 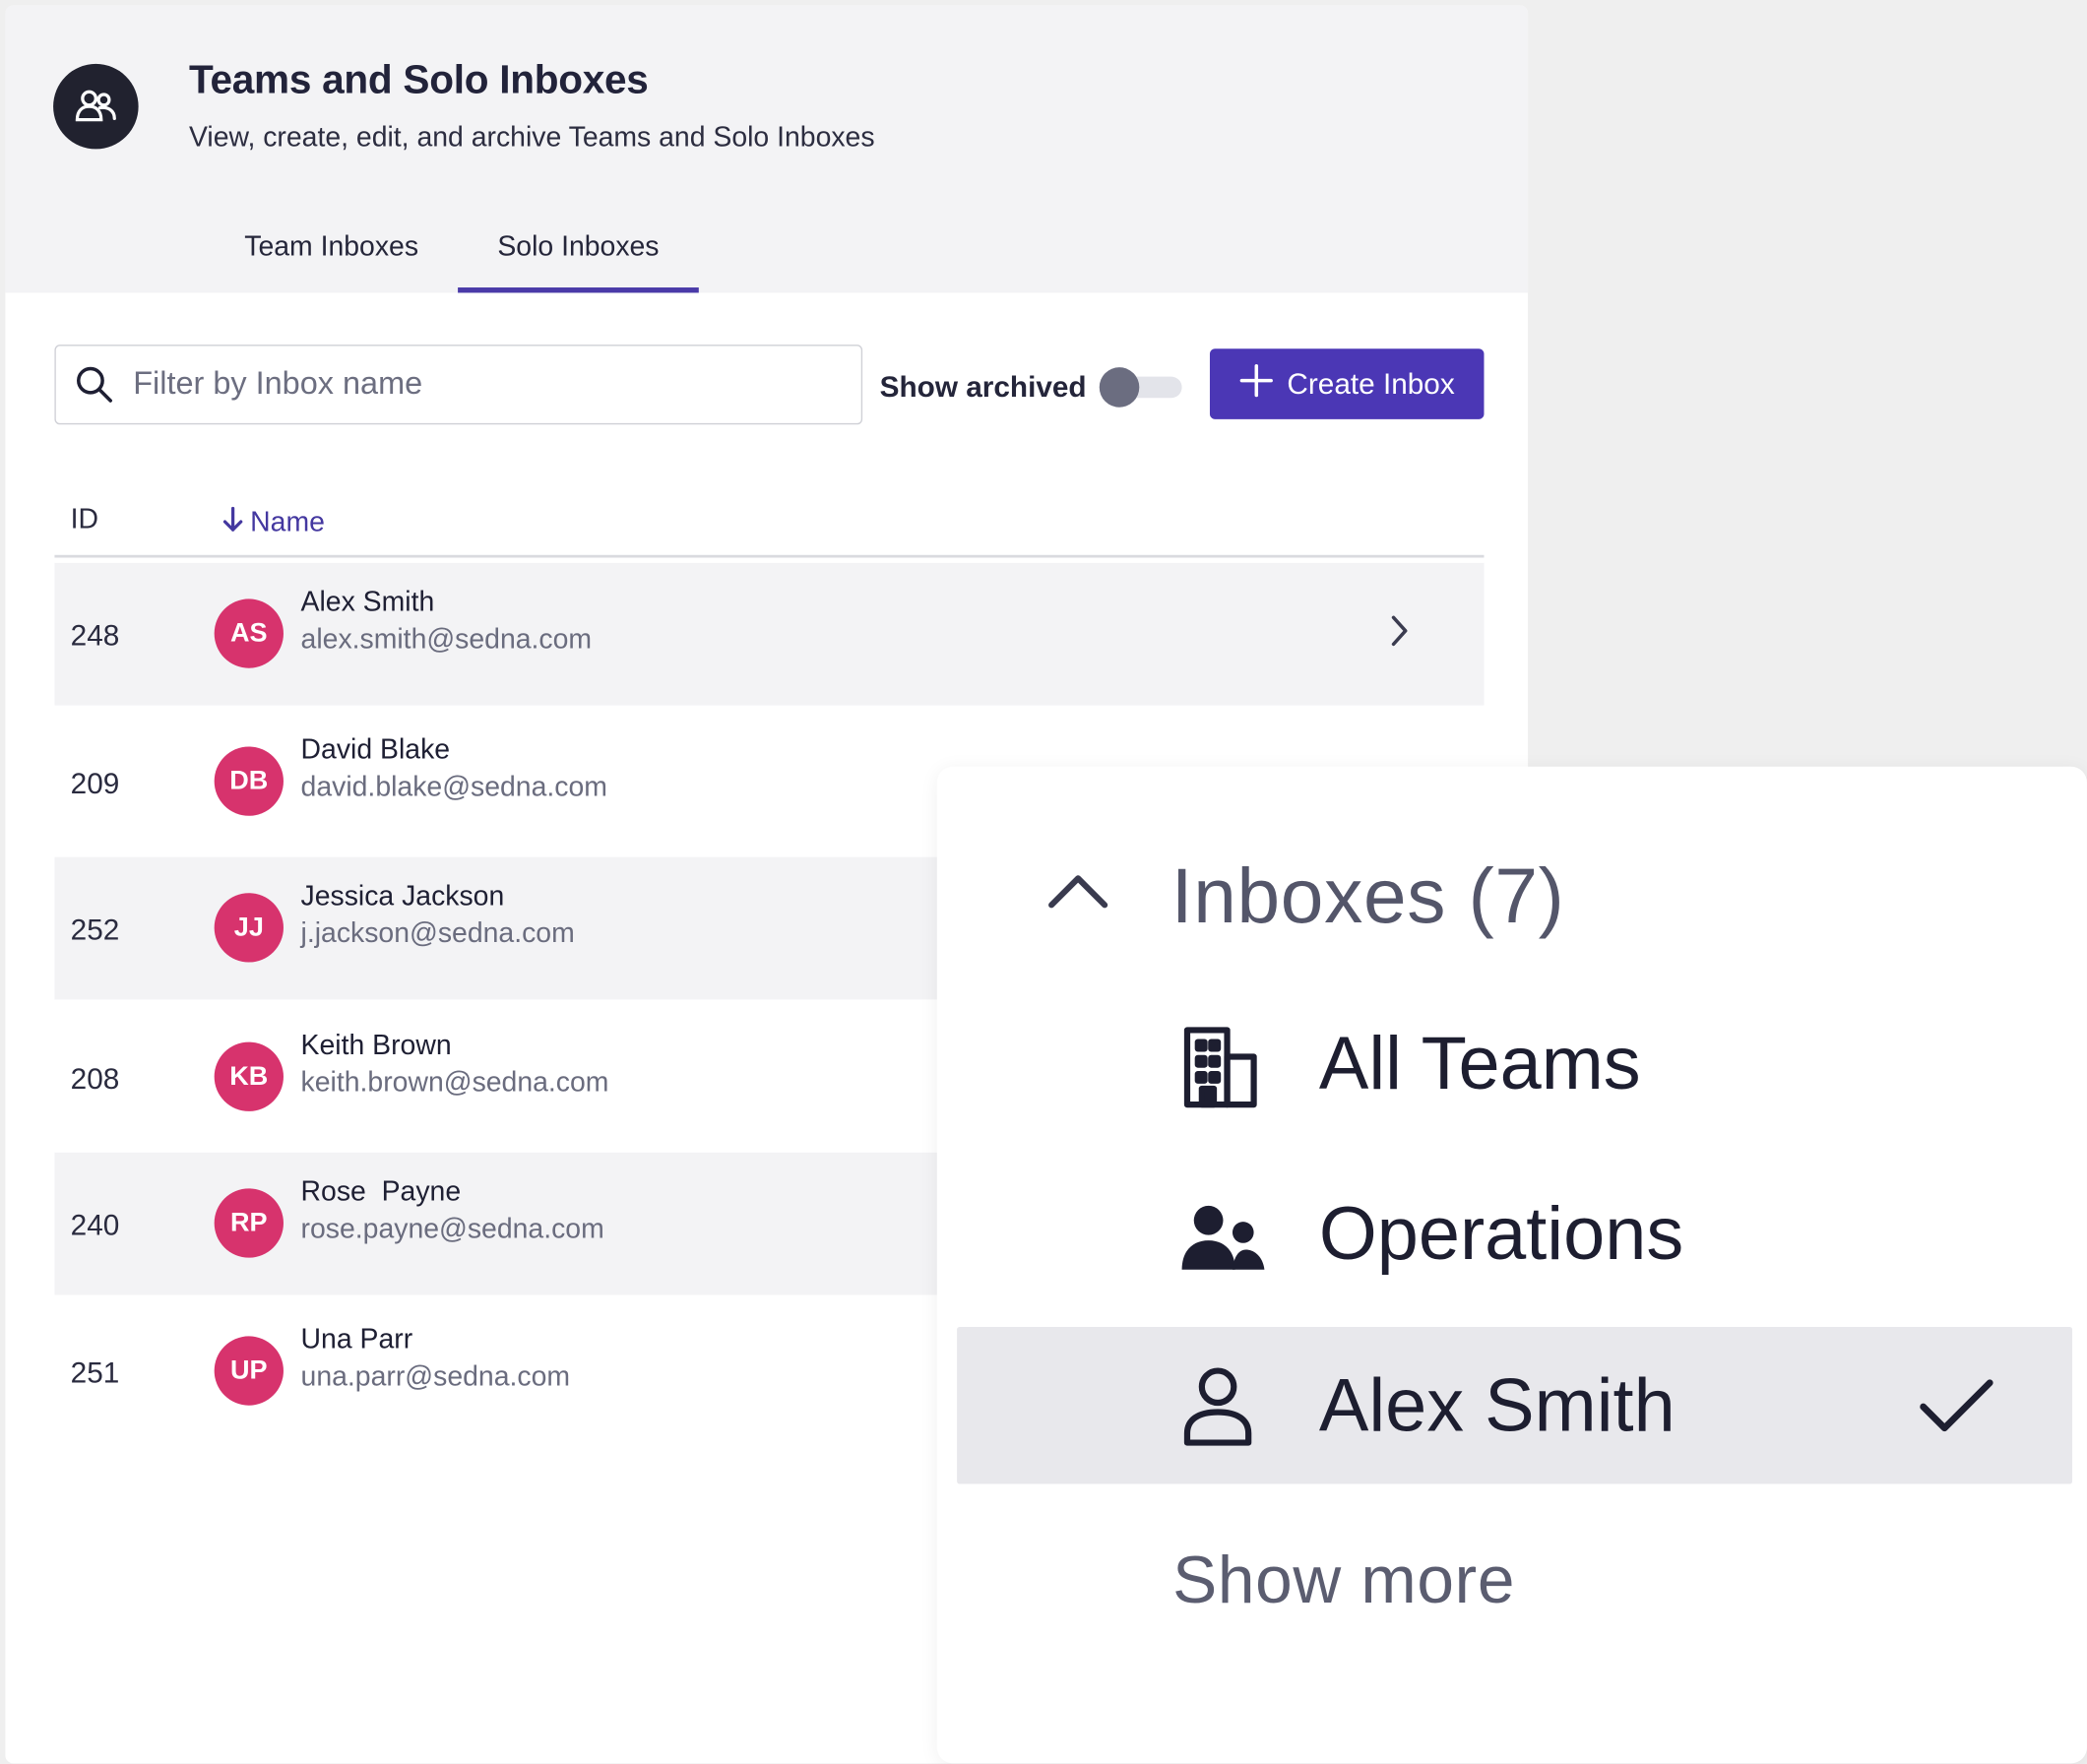 What do you see at coordinates (1119, 387) in the screenshot?
I see `toggle-knob` at bounding box center [1119, 387].